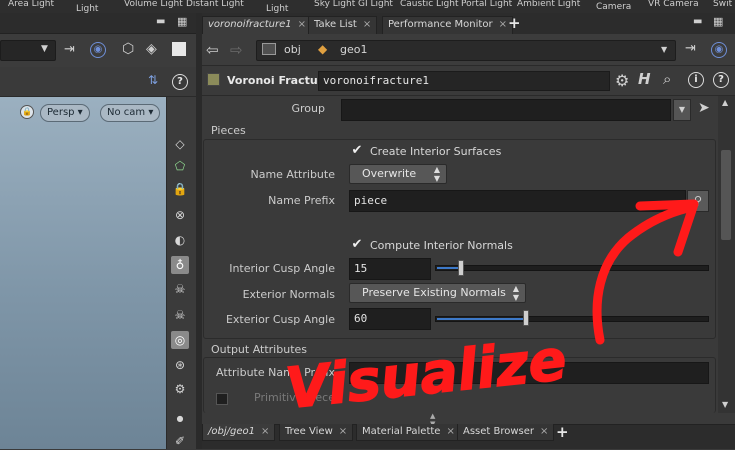 This screenshot has width=735, height=450. What do you see at coordinates (726, 195) in the screenshot?
I see `scrollbar-thumb` at bounding box center [726, 195].